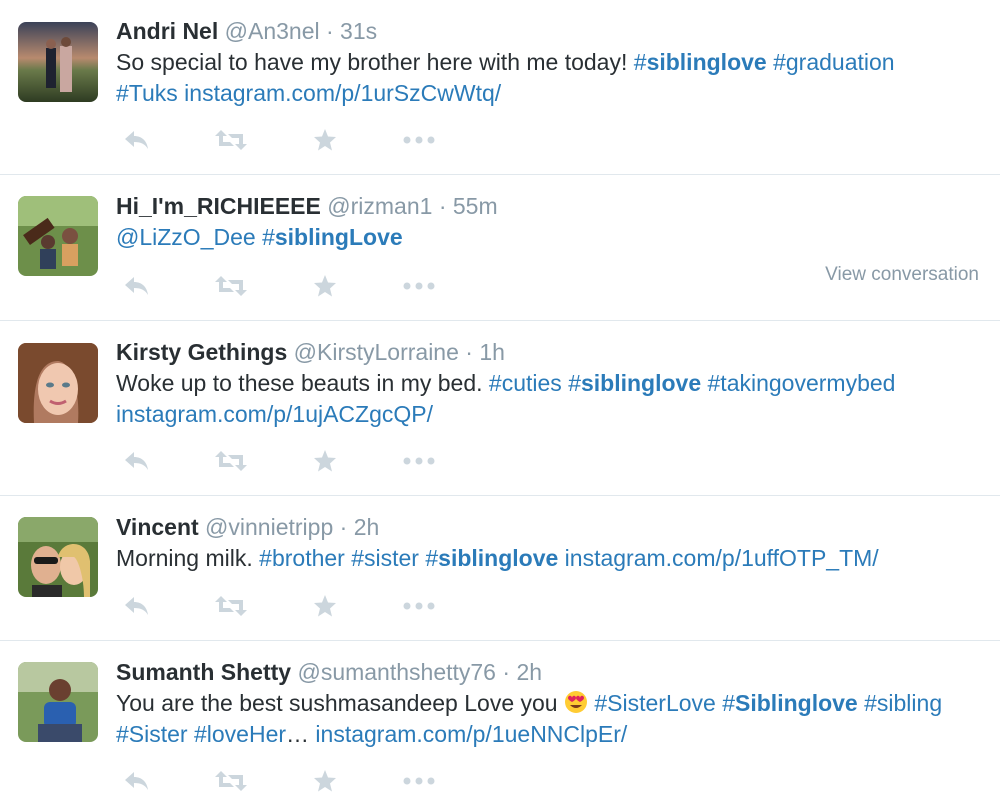 Image resolution: width=1000 pixels, height=807 pixels. I want to click on hashtag-takingovermybed: #takingovermybed, so click(798, 383).